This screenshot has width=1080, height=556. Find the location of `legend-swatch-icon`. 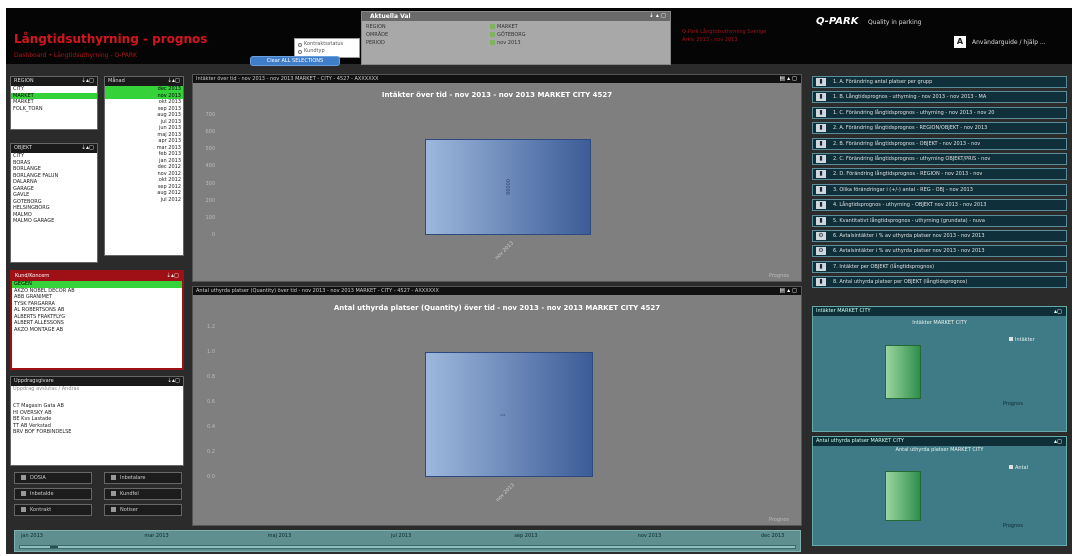

legend-swatch-icon is located at coordinates (1011, 467).